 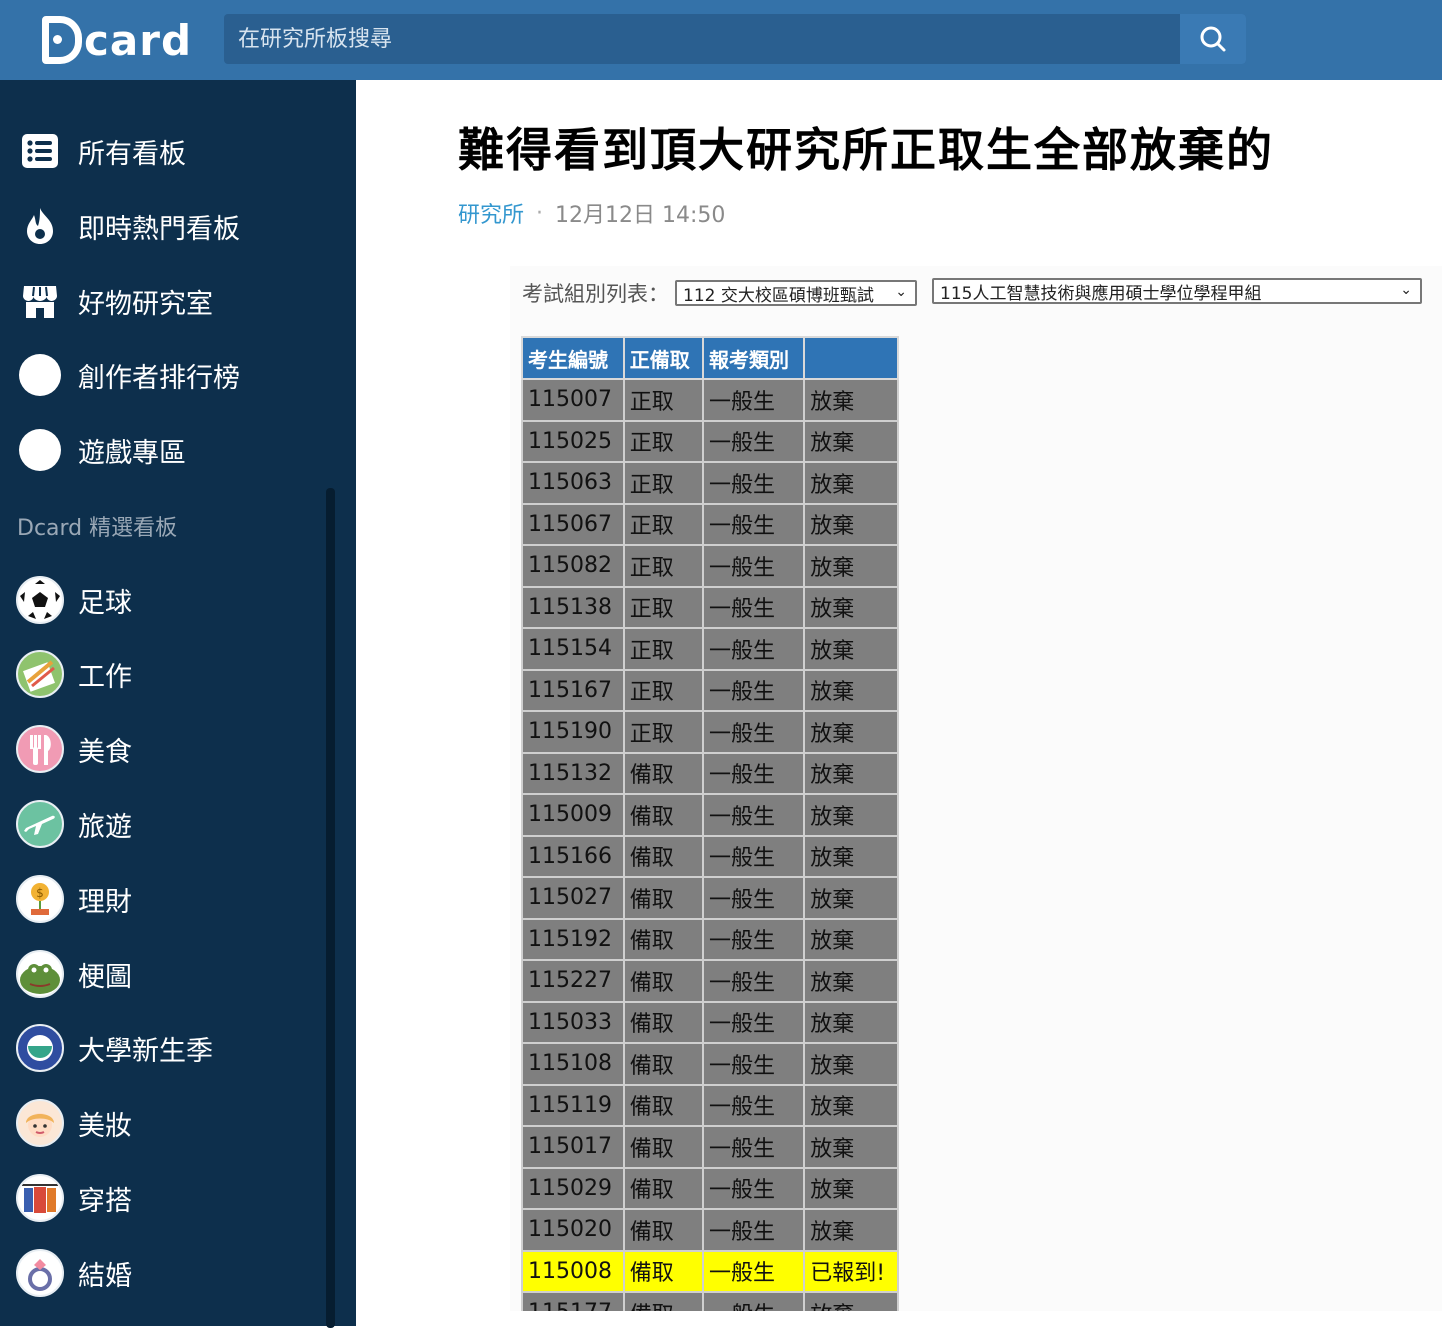 I want to click on table-cell: 115027, so click(x=573, y=898).